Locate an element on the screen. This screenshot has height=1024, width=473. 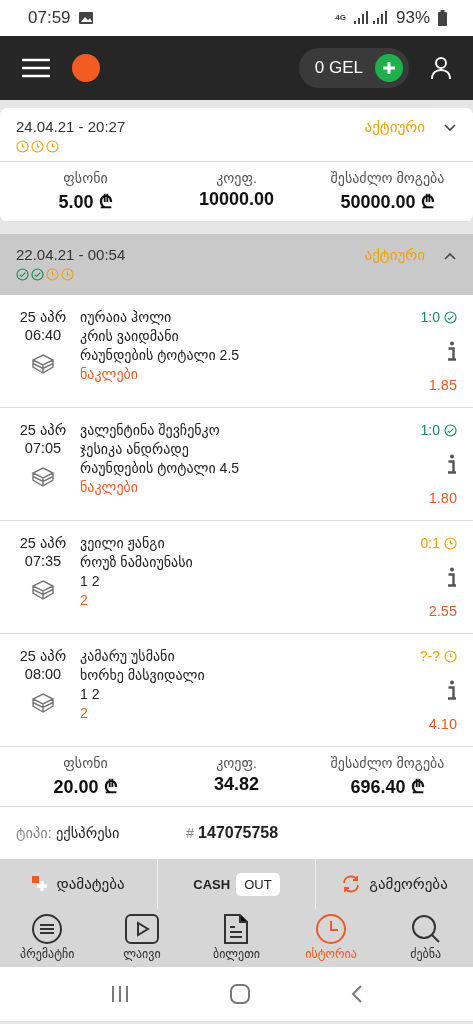
deposit-button is located at coordinates (389, 68).